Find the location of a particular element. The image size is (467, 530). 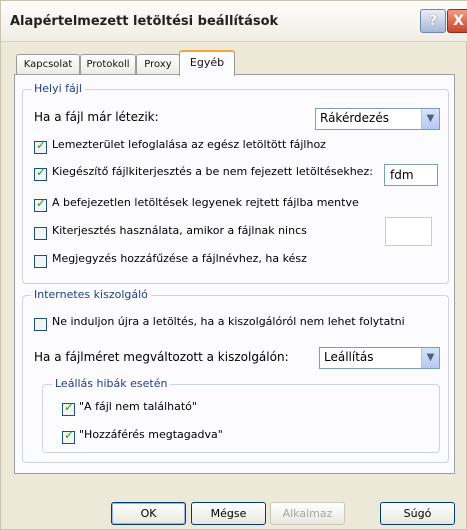

access-denied-checkbox is located at coordinates (68, 436).